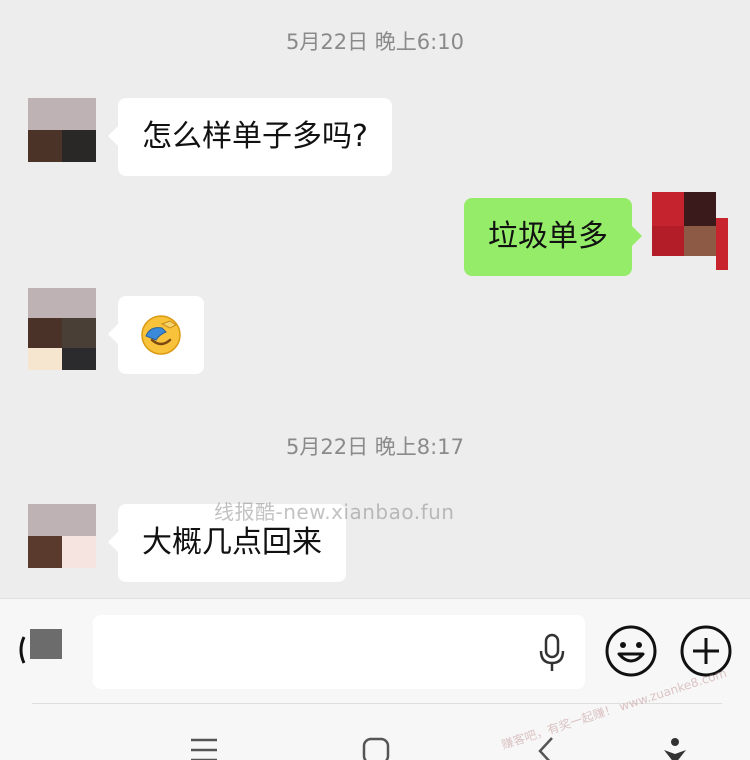 The width and height of the screenshot is (750, 760). Describe the element at coordinates (40, 646) in the screenshot. I see `voice-toggle-icon` at that location.